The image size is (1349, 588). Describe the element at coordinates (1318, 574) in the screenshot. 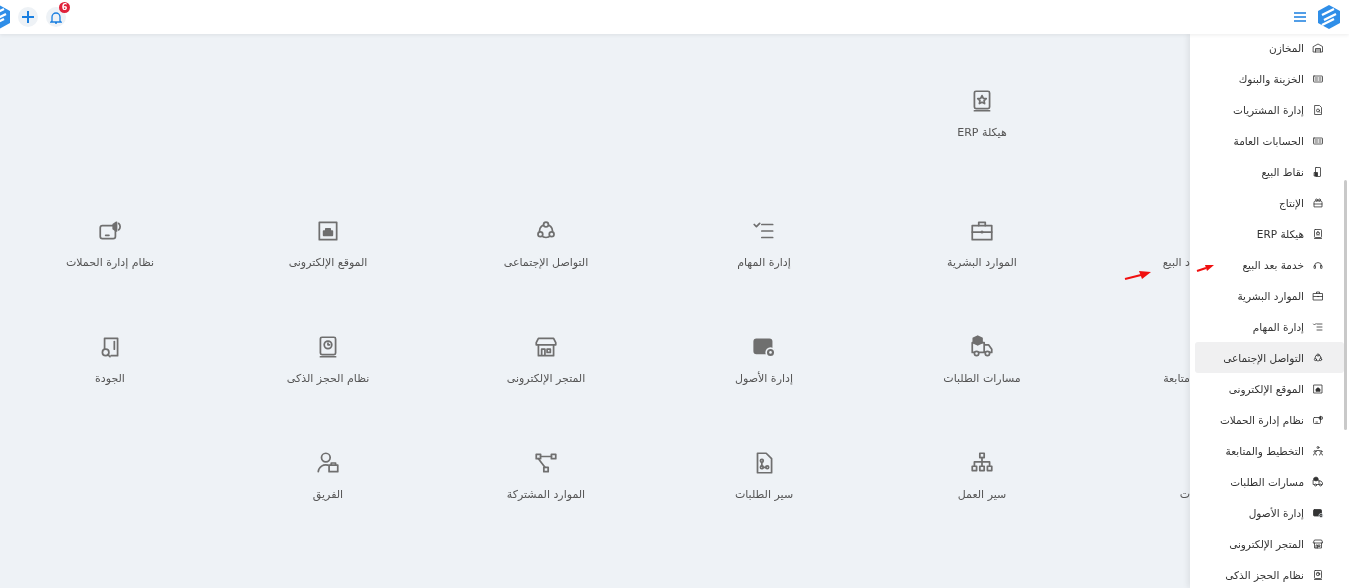

I see `clock-book-icon` at that location.